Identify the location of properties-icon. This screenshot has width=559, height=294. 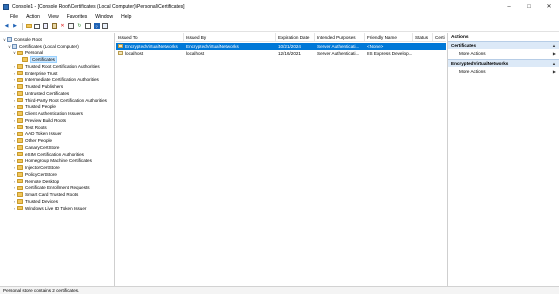
(71, 26).